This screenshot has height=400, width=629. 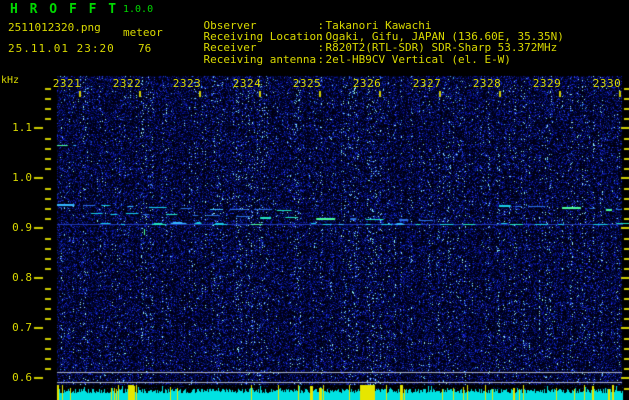 What do you see at coordinates (367, 83) in the screenshot?
I see `time-label-2326: 2326` at bounding box center [367, 83].